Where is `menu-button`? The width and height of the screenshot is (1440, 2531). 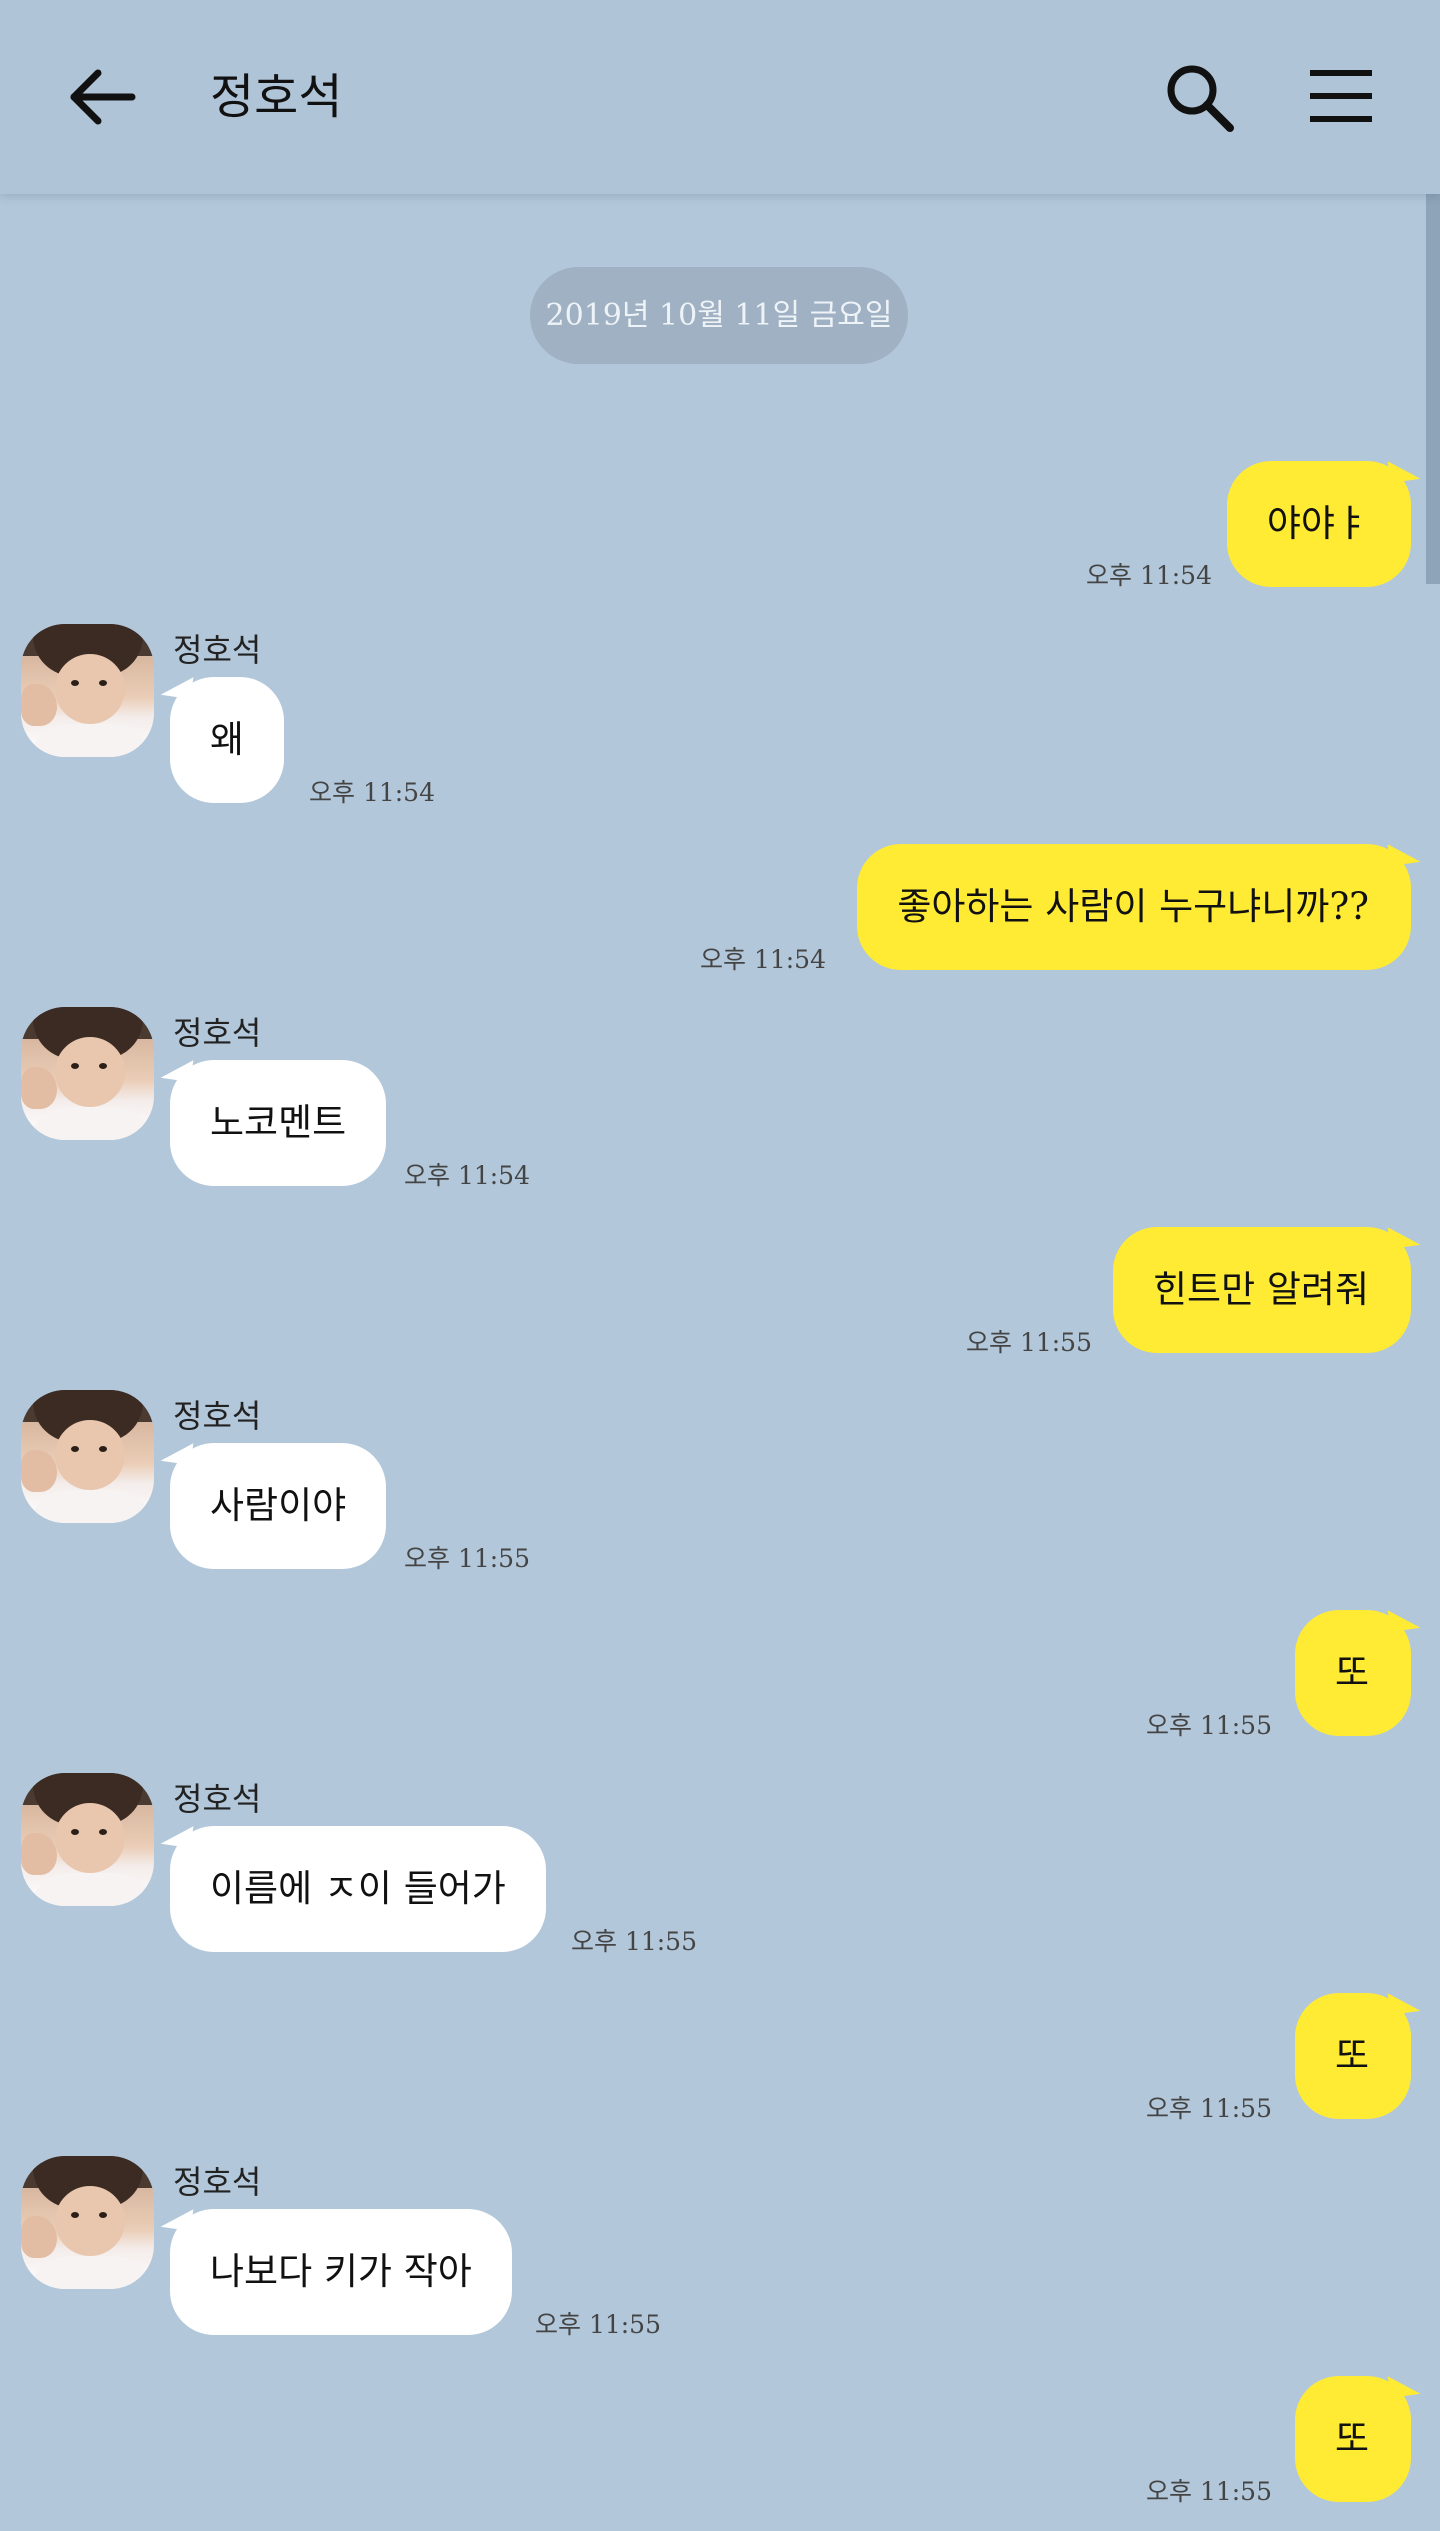
menu-button is located at coordinates (1342, 98).